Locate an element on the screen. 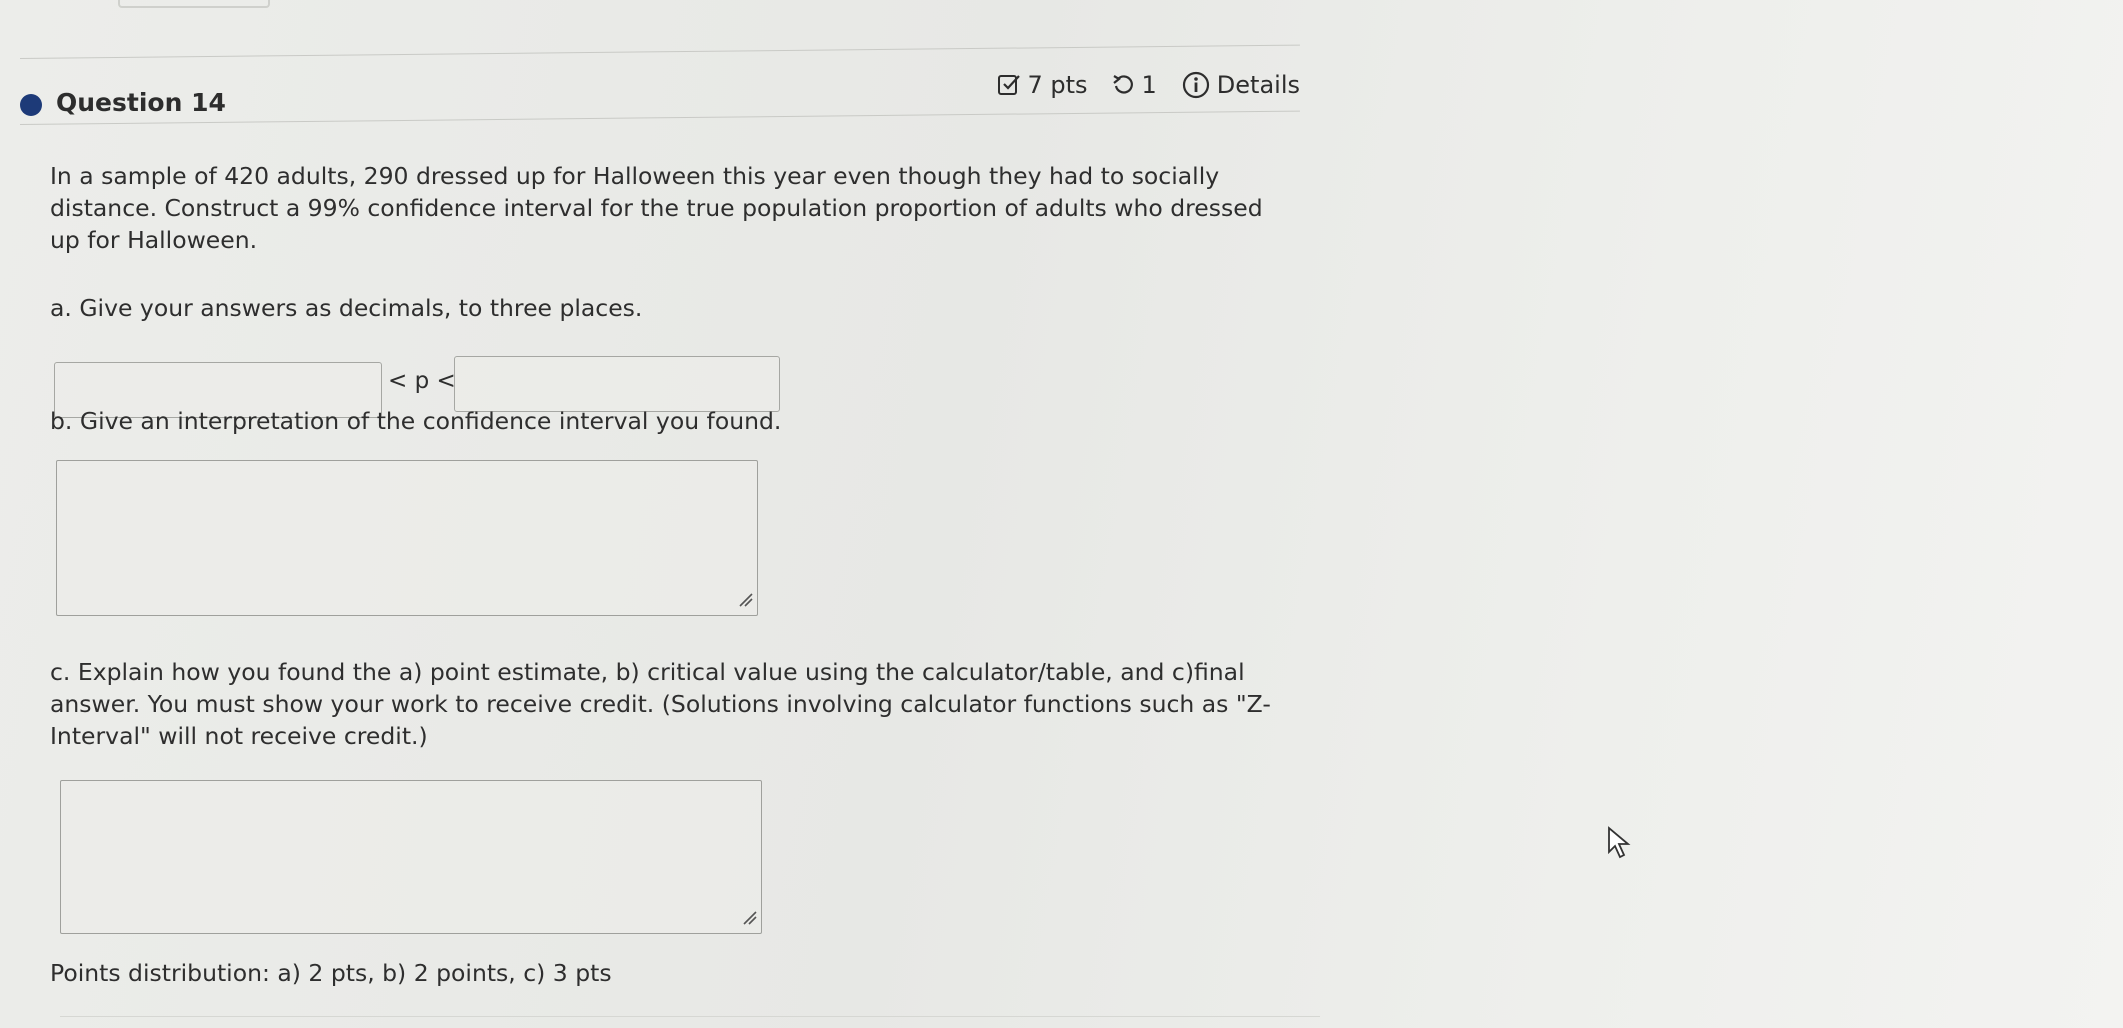  interpretation-textarea is located at coordinates (407, 538).